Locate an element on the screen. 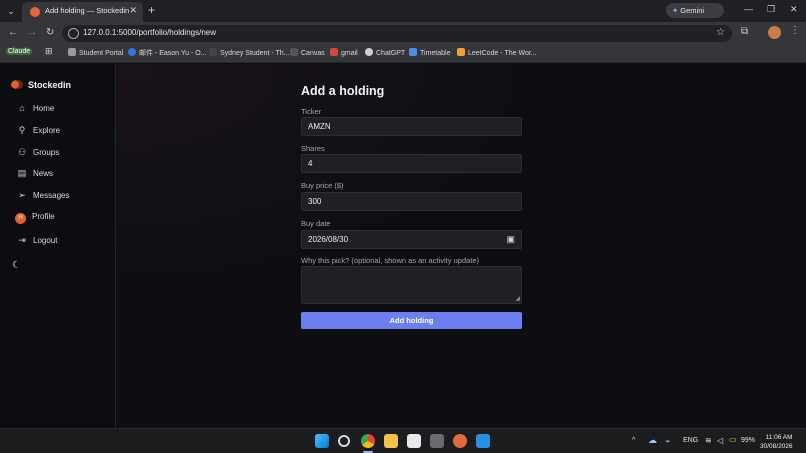 The width and height of the screenshot is (806, 453). search-icon is located at coordinates (344, 441).